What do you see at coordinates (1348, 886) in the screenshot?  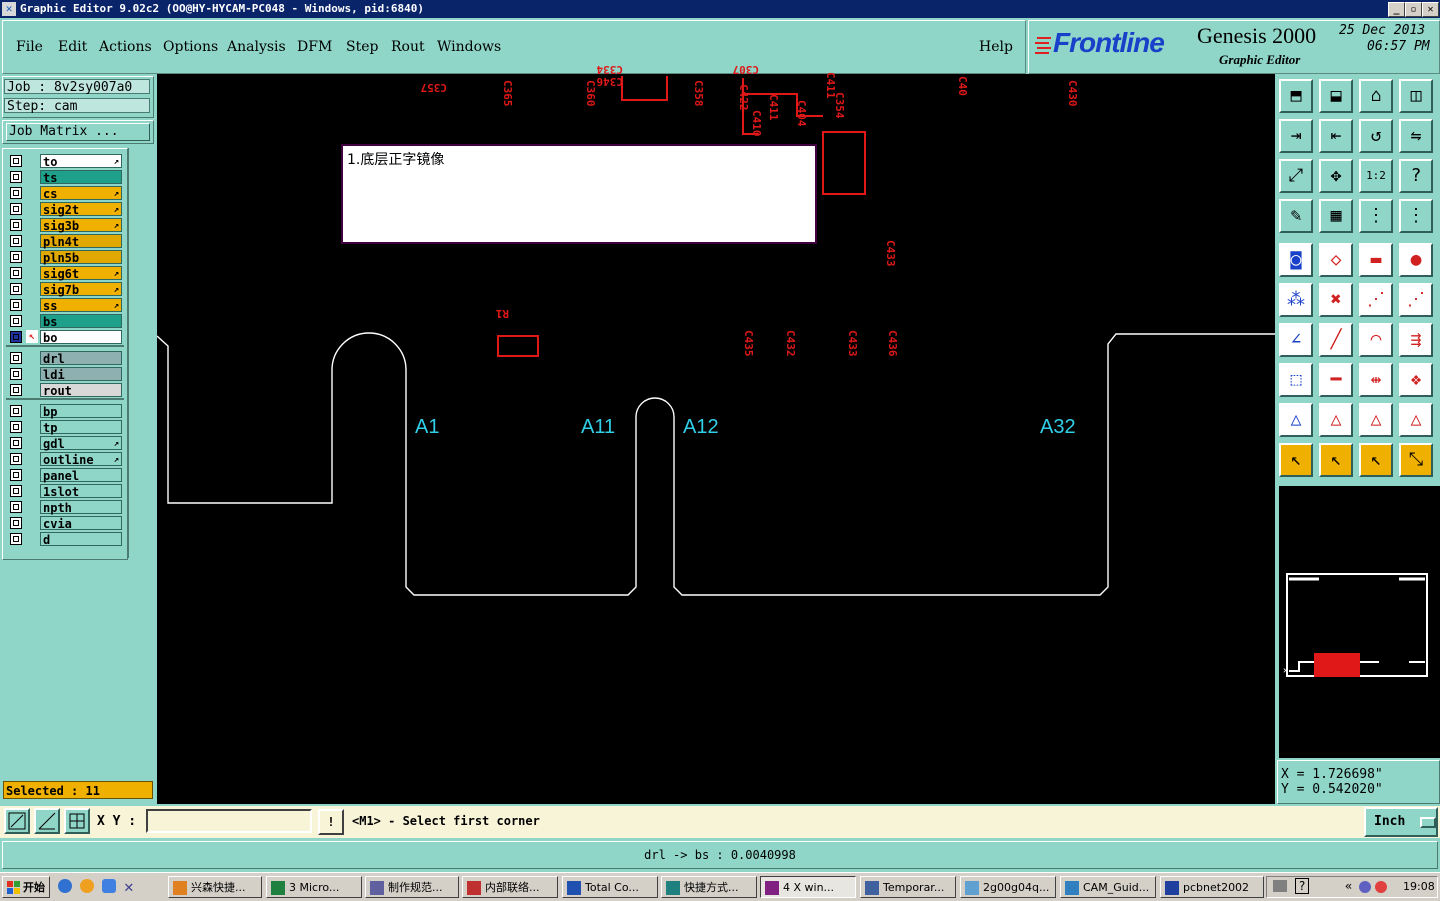 I see `tray-expand-icon: «` at bounding box center [1348, 886].